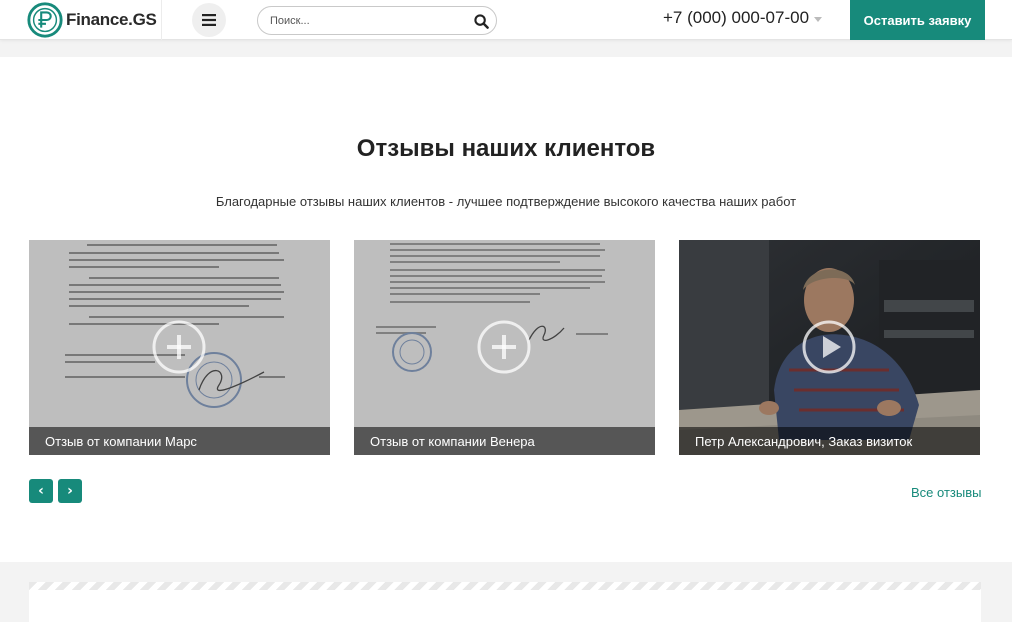  I want to click on section-title: Отзывы наших клиентов, so click(506, 148).